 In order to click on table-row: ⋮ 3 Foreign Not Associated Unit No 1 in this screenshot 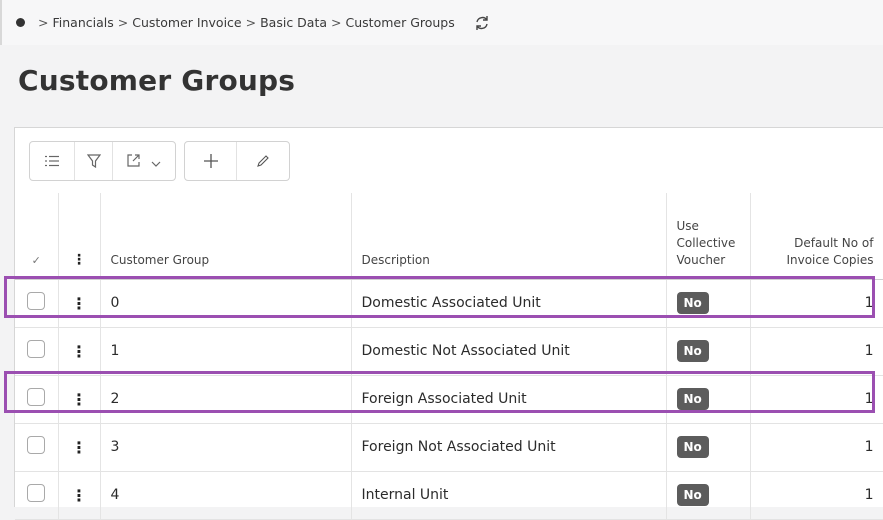, I will do `click(449, 447)`.